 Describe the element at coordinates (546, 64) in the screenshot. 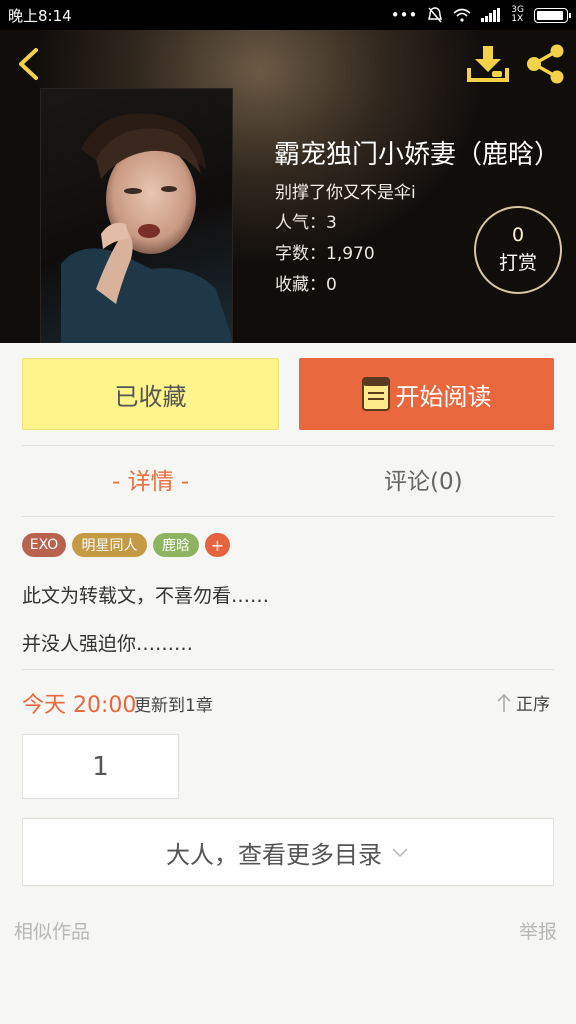

I see `share-icon` at that location.